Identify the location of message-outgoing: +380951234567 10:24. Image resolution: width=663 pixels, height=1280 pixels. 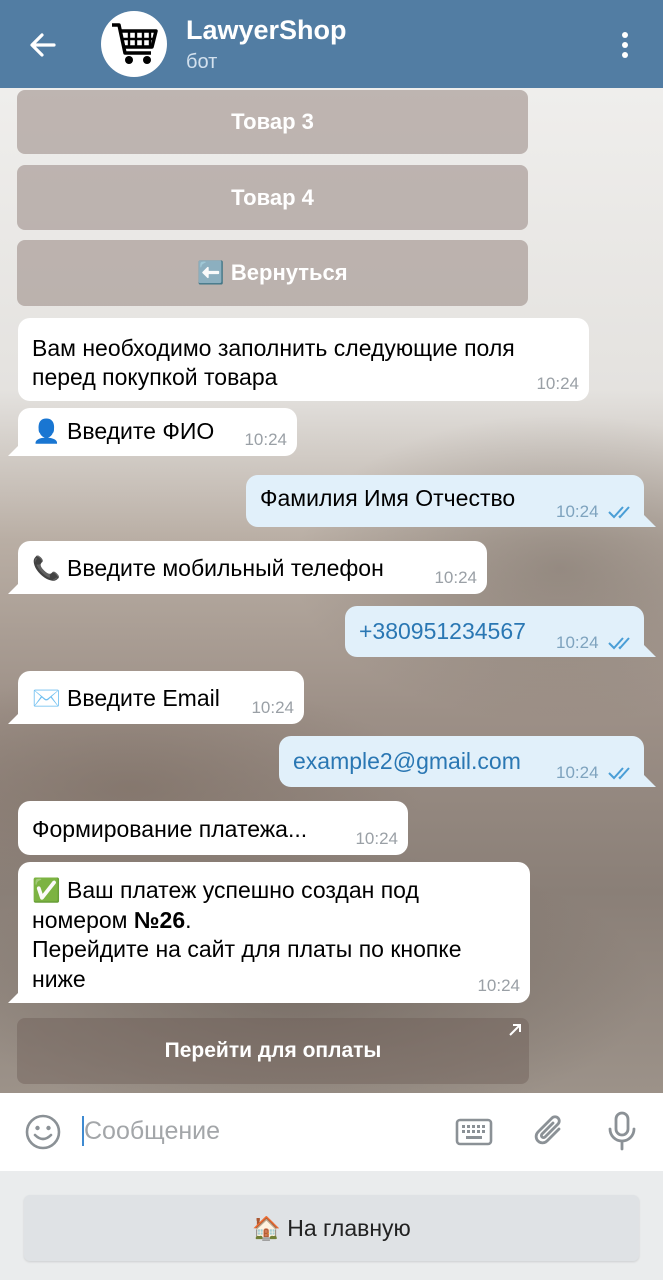
(494, 631).